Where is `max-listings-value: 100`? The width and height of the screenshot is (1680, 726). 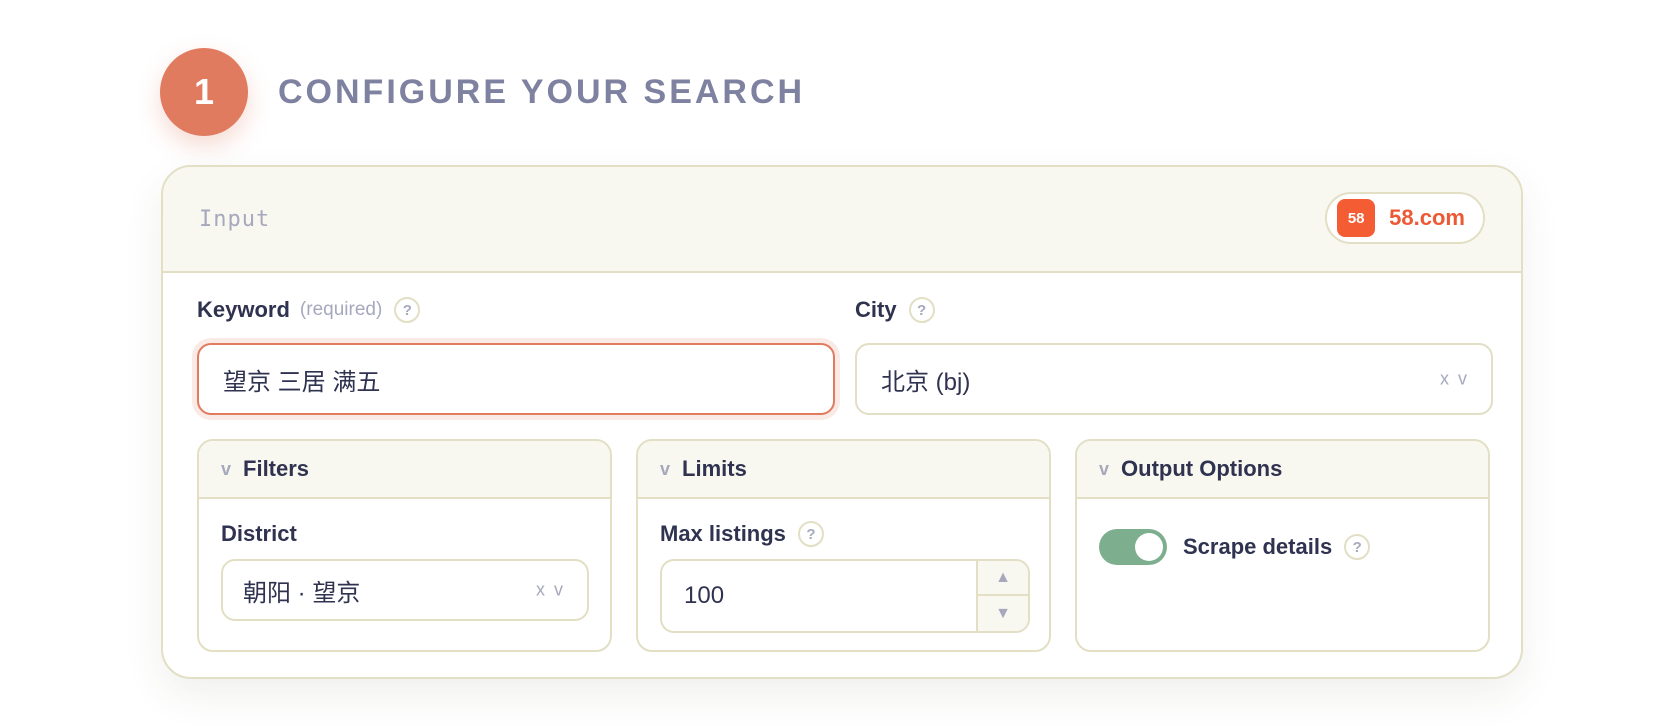 max-listings-value: 100 is located at coordinates (704, 595).